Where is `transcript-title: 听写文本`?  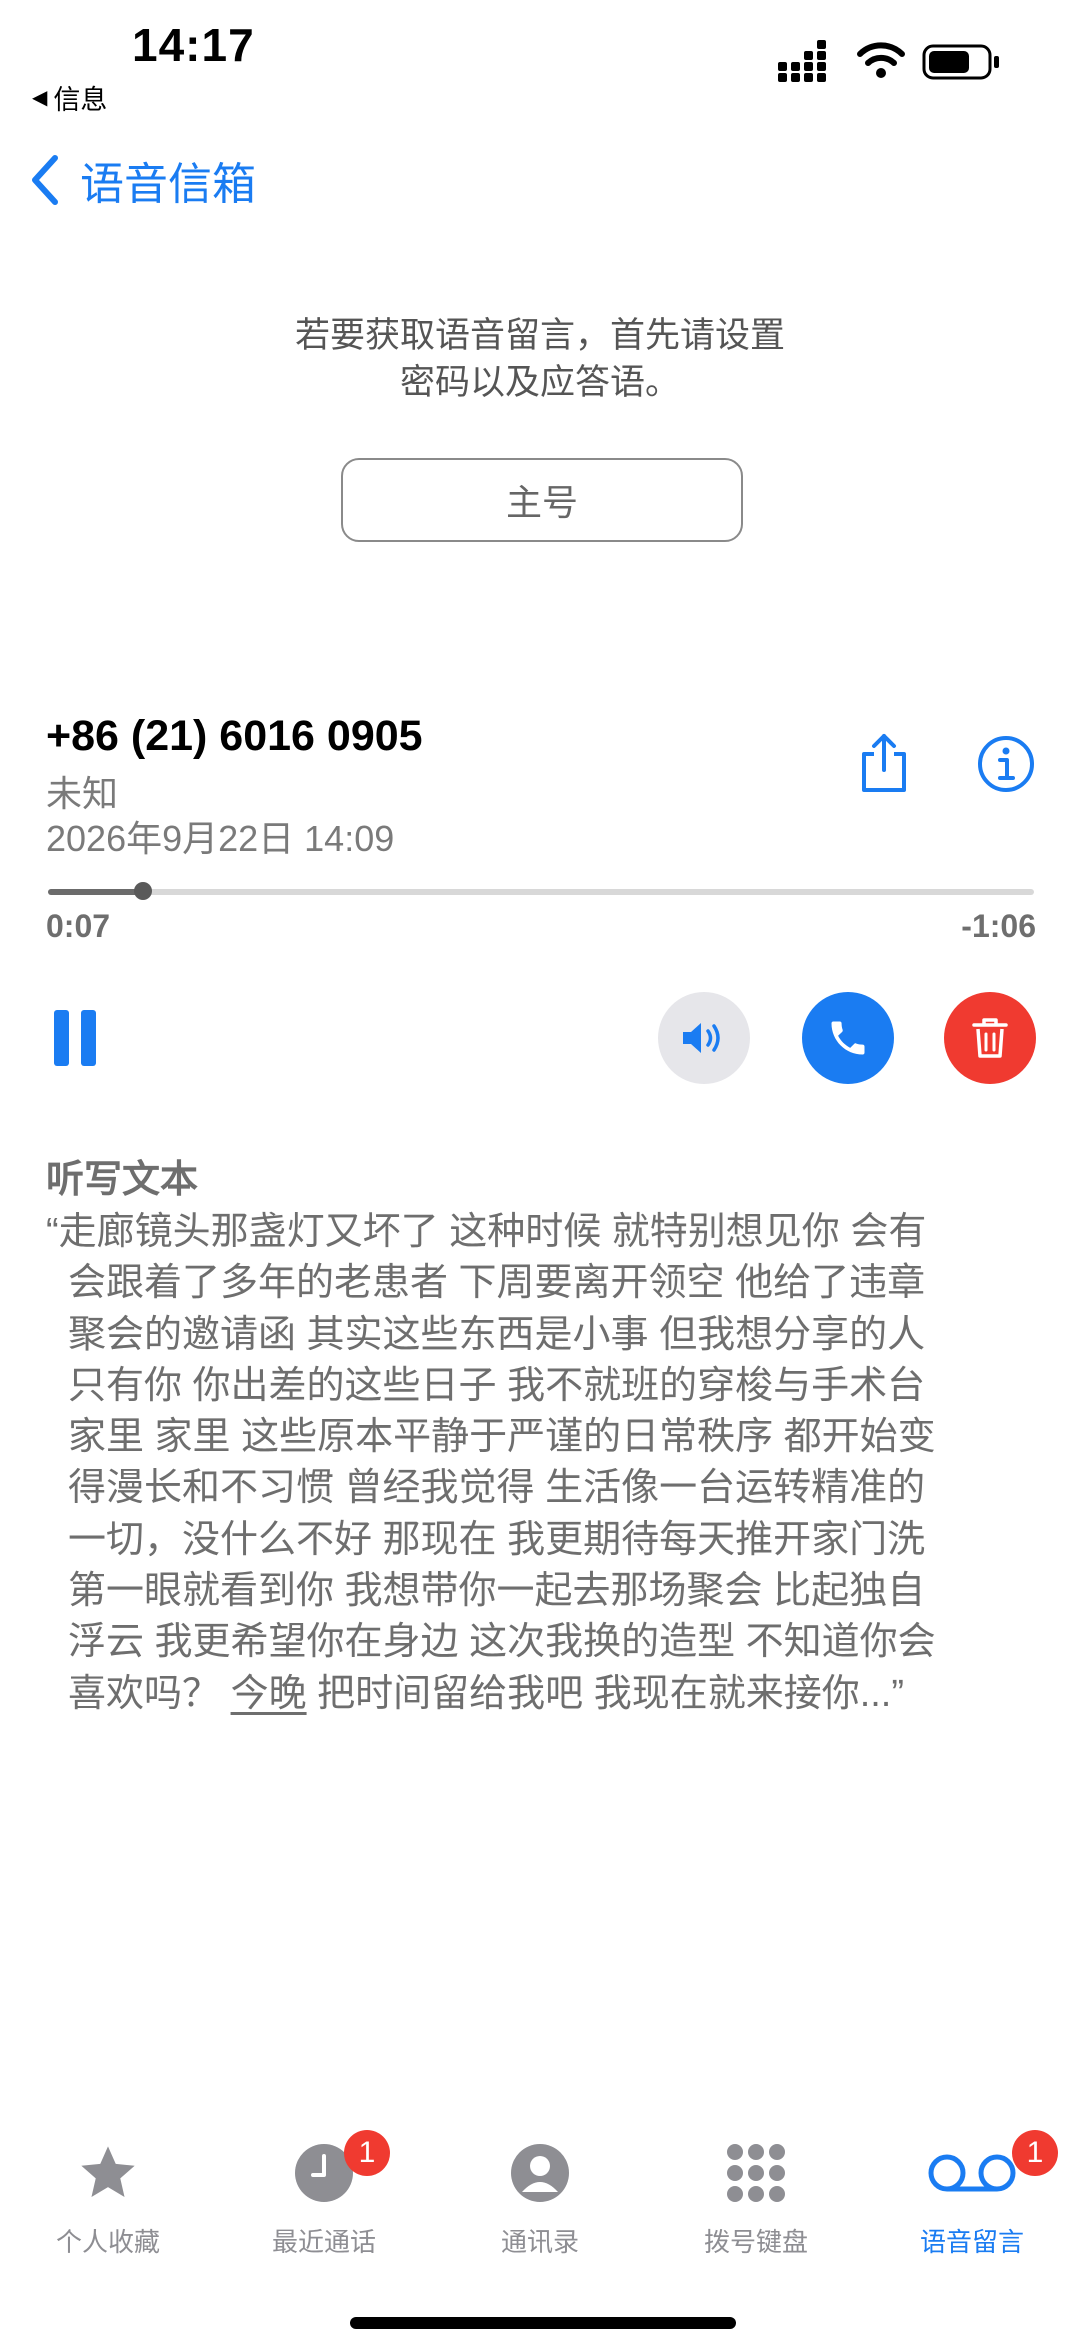 transcript-title: 听写文本 is located at coordinates (122, 1180).